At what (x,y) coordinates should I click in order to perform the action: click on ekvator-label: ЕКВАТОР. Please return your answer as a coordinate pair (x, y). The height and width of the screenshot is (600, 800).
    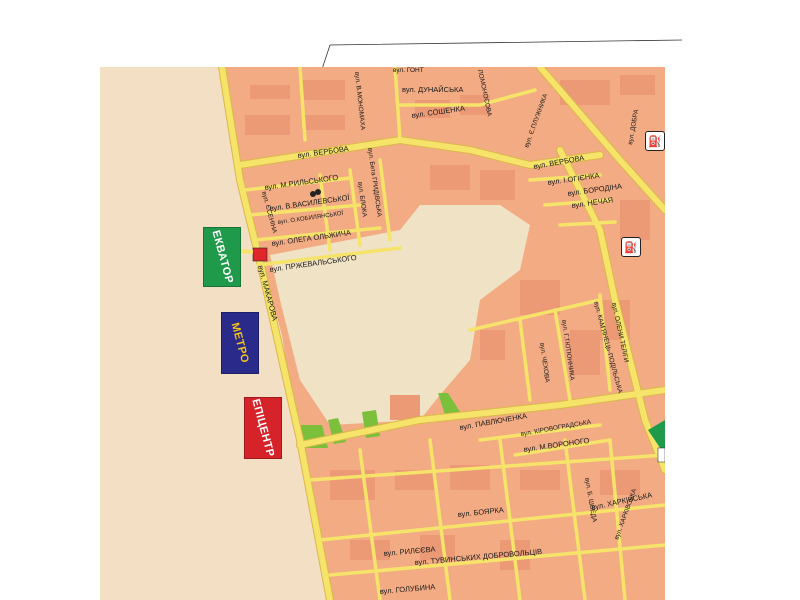
    Looking at the image, I should click on (222, 257).